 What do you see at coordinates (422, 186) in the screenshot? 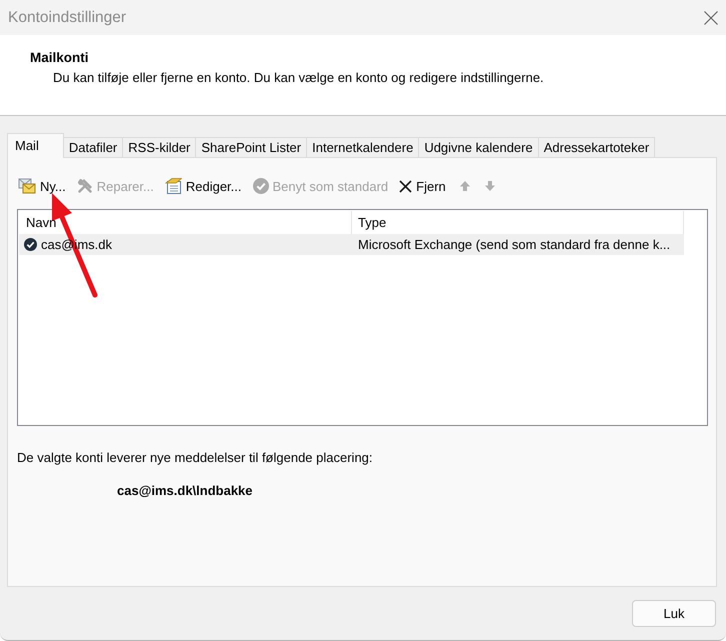
I see `remove-button: Fjern` at bounding box center [422, 186].